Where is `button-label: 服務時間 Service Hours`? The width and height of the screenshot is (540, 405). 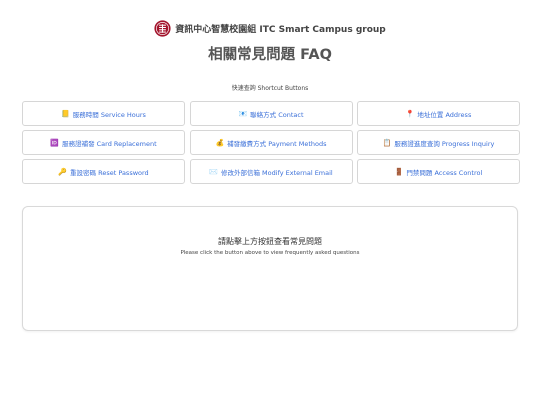 button-label: 服務時間 Service Hours is located at coordinates (109, 114).